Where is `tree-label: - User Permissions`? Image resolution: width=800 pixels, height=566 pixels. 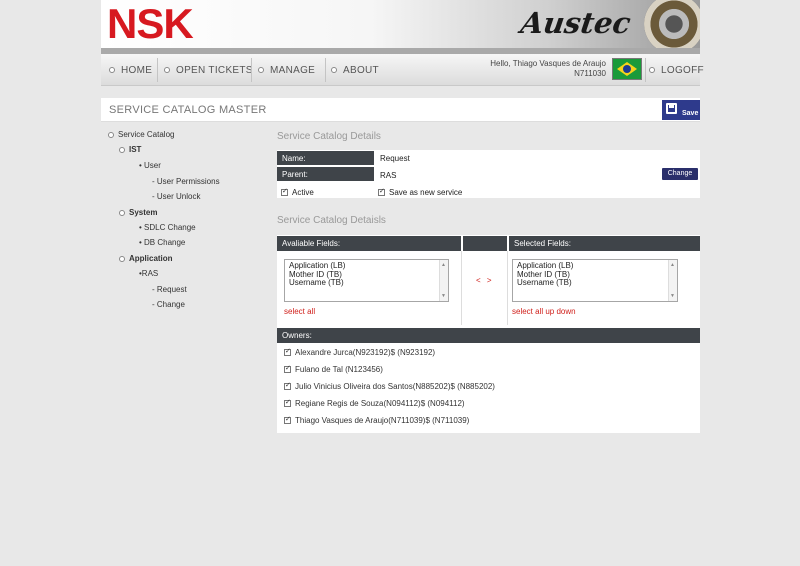 tree-label: - User Permissions is located at coordinates (186, 181).